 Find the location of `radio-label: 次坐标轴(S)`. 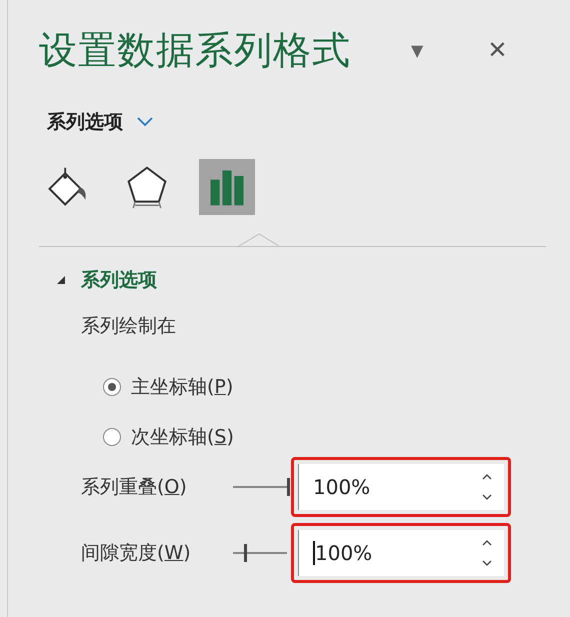

radio-label: 次坐标轴(S) is located at coordinates (182, 437).